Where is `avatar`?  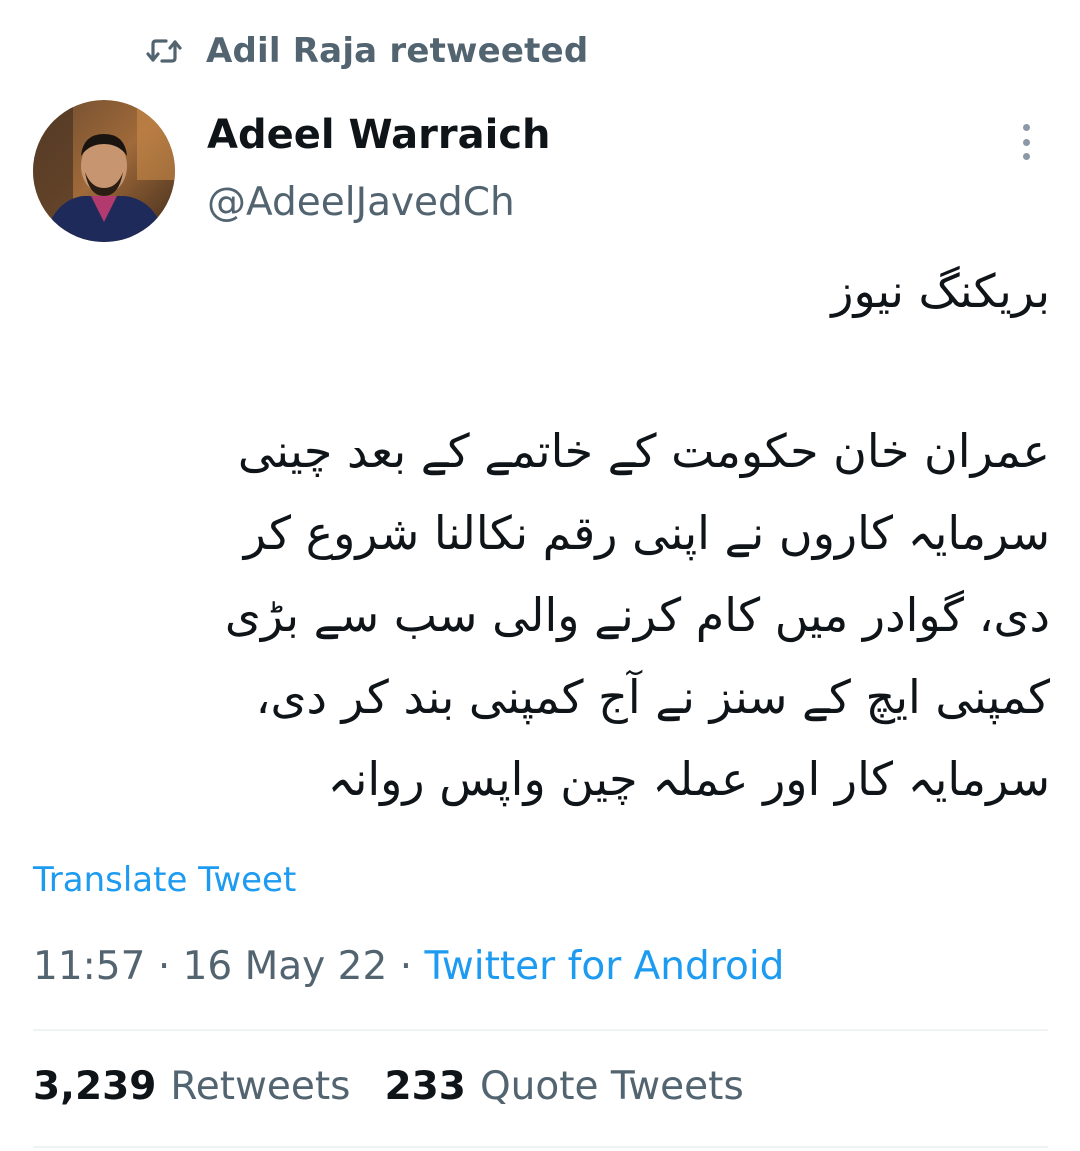 avatar is located at coordinates (104, 171).